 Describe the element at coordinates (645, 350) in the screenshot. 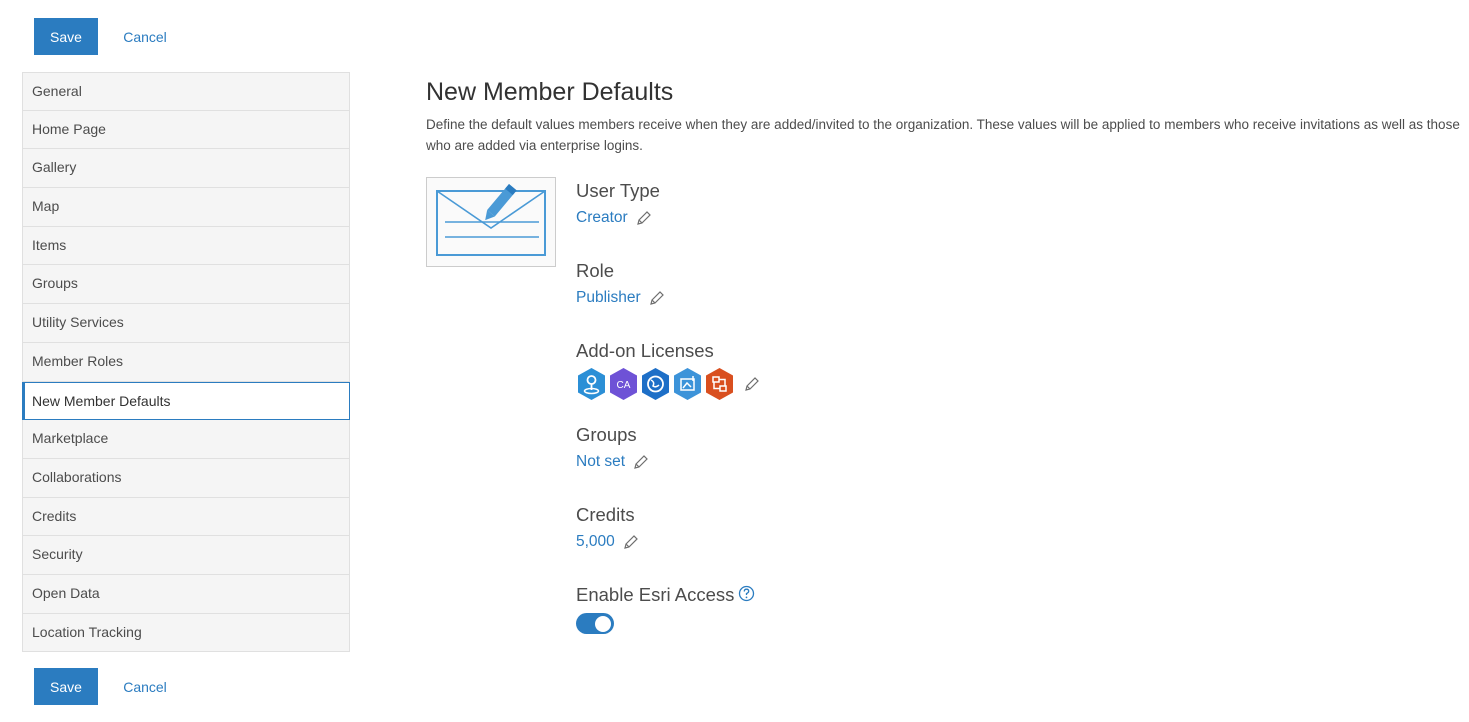

I see `addon-licenses-label: Add-on Licenses` at that location.